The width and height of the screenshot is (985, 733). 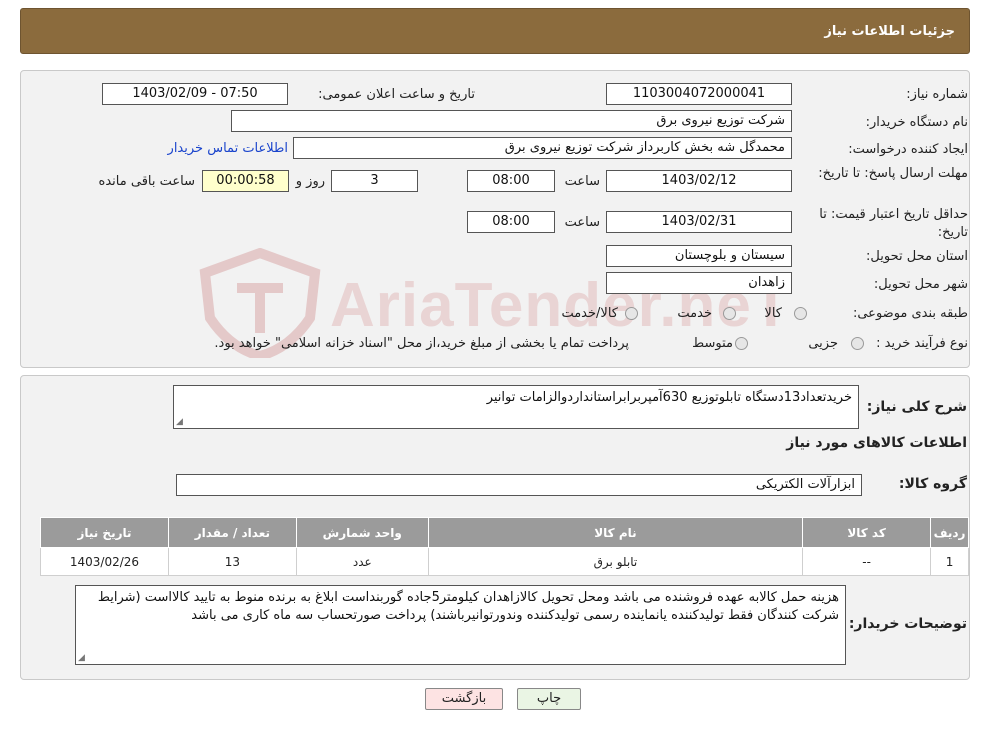 I want to click on remaining-time-field: 00:00:58, so click(x=245, y=181).